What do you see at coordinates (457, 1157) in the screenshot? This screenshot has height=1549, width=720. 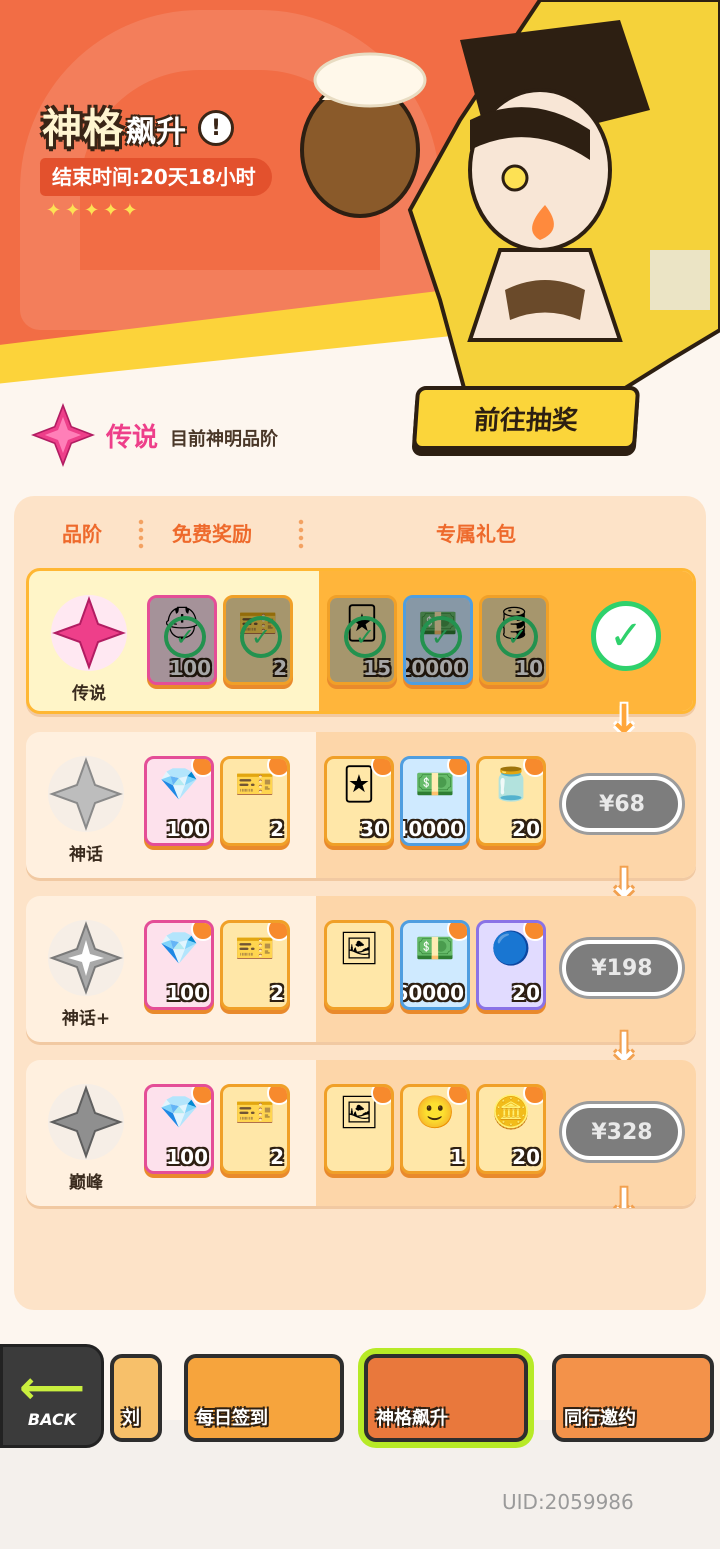 I see `reward-count: 1` at bounding box center [457, 1157].